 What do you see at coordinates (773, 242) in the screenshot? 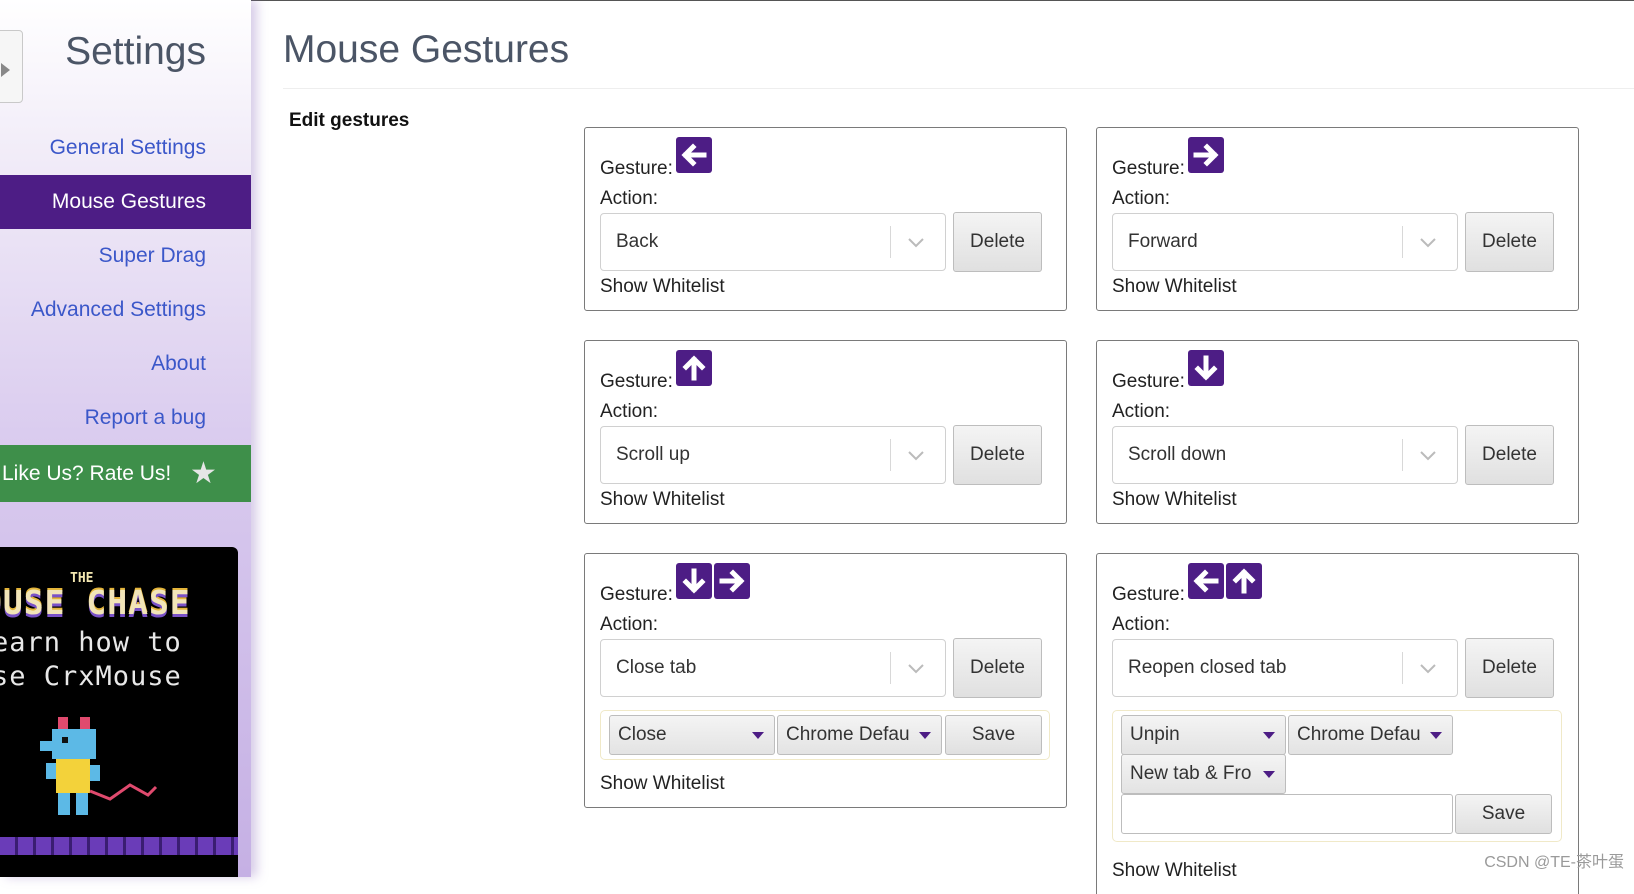
I see `action-select: Back` at bounding box center [773, 242].